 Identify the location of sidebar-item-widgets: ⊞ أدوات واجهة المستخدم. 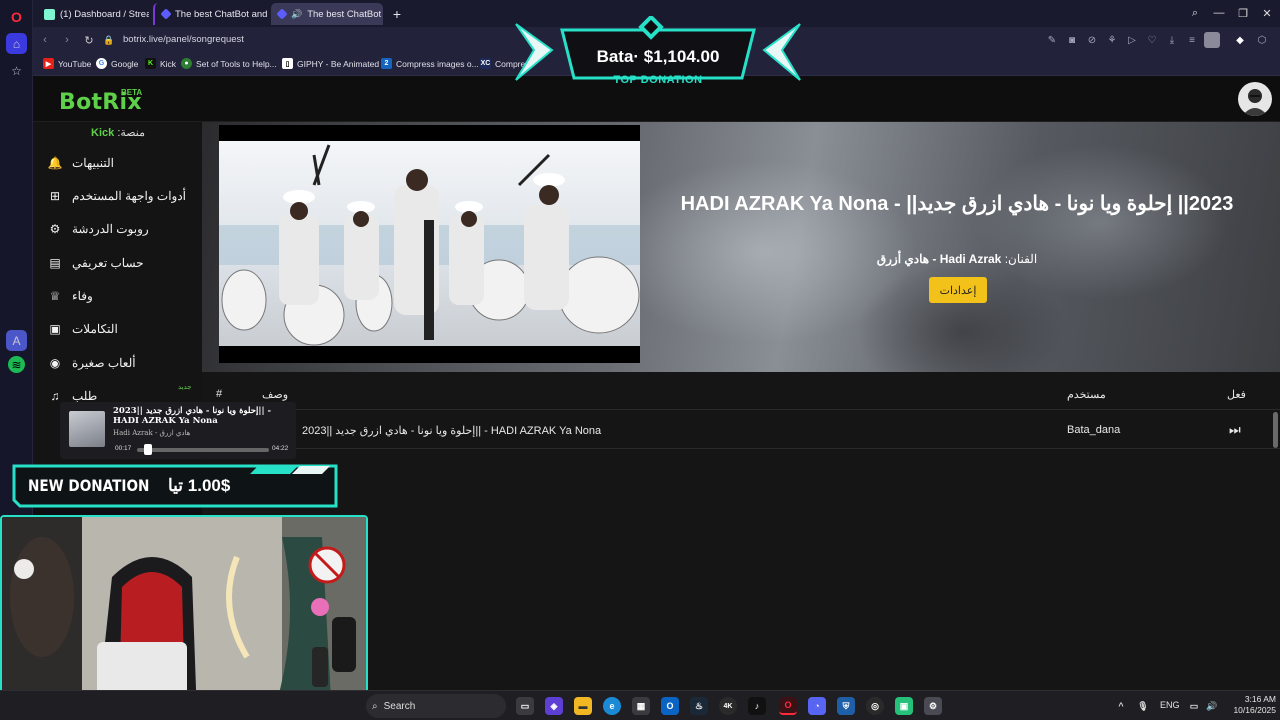
(123, 196).